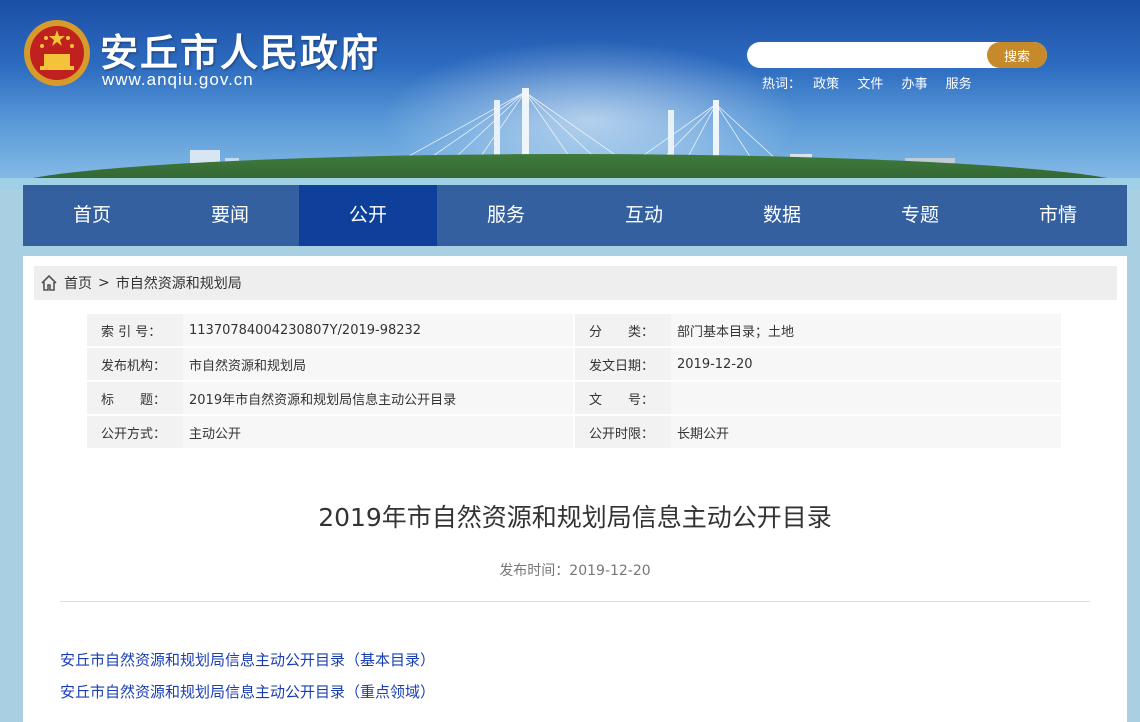 Image resolution: width=1140 pixels, height=722 pixels. What do you see at coordinates (782, 215) in the screenshot?
I see `nav-item-data: 数据` at bounding box center [782, 215].